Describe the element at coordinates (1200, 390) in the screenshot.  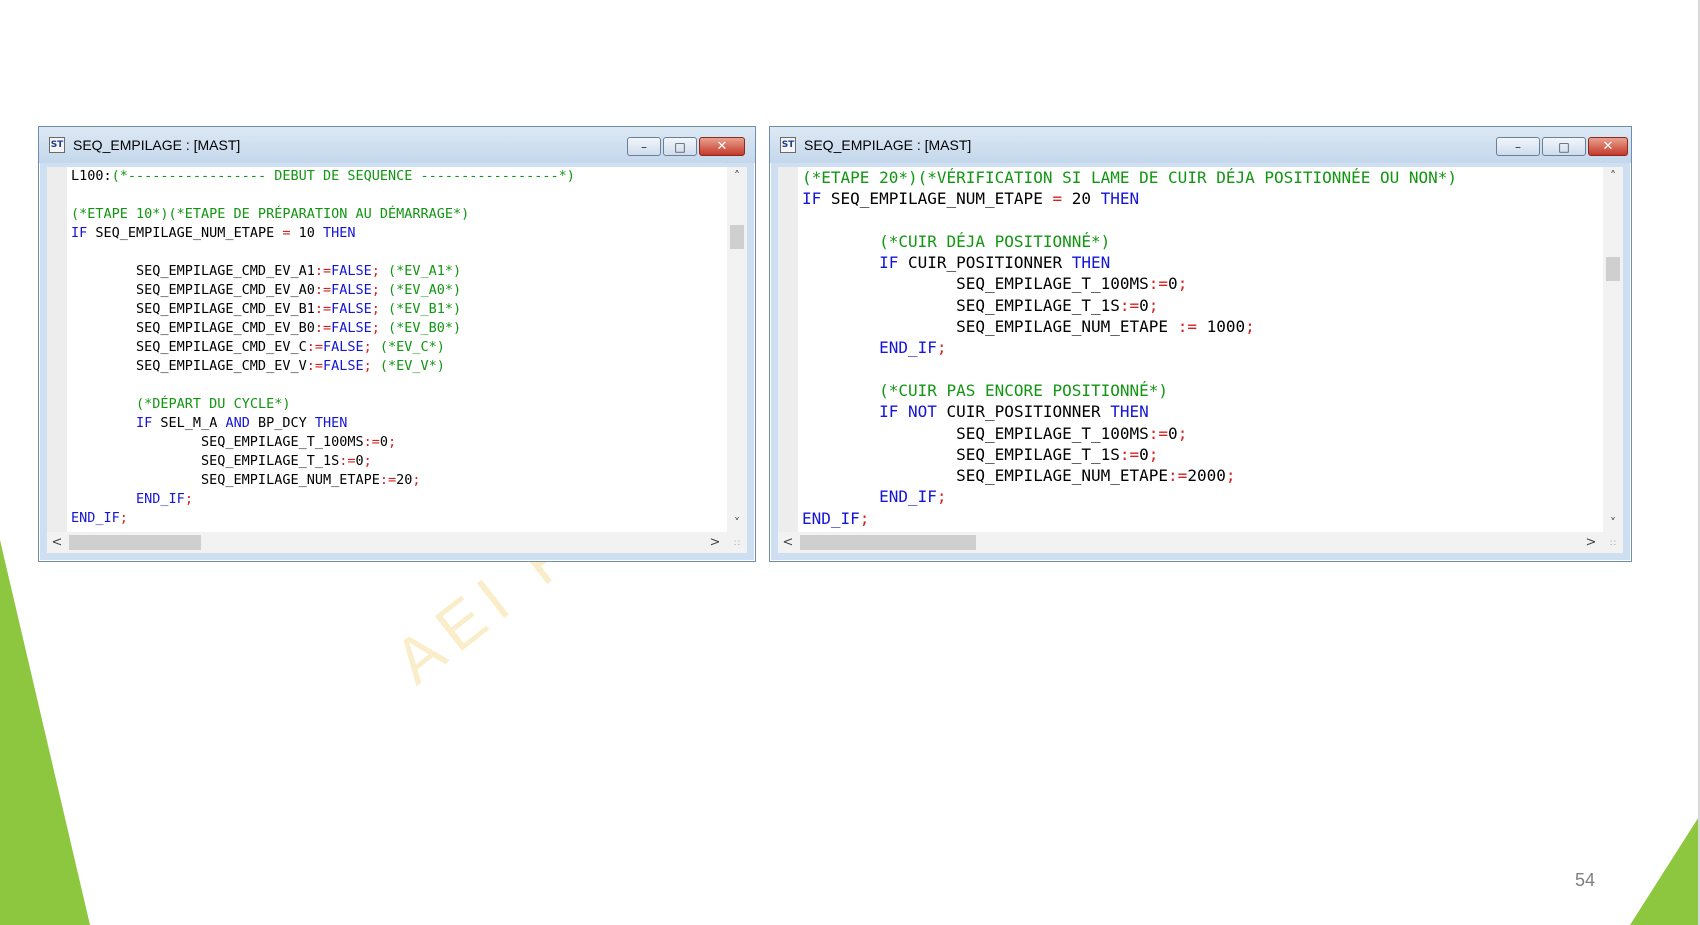
I see `code-line: (*CUIR PAS ENCORE POSITIONNÉ*)` at that location.